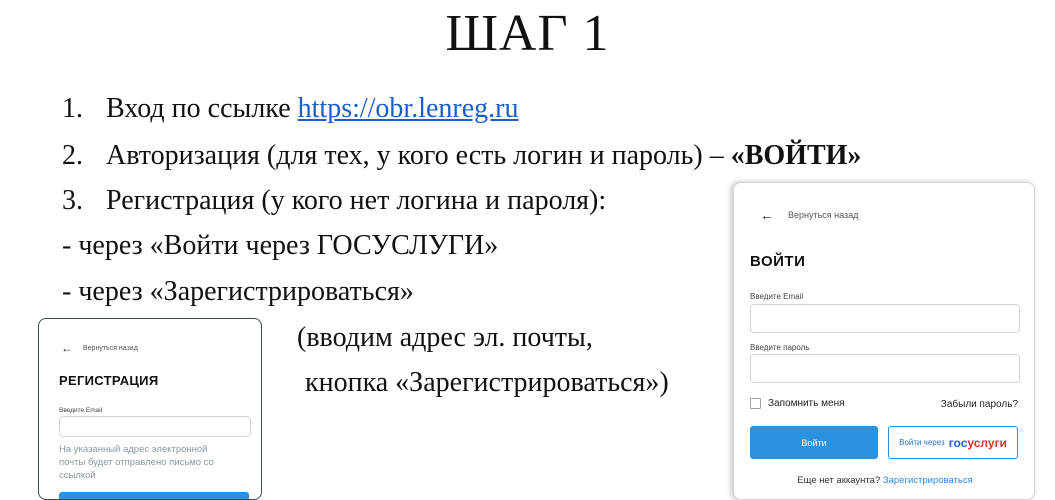 The width and height of the screenshot is (1055, 500). What do you see at coordinates (72, 155) in the screenshot?
I see `list-number: 2.` at bounding box center [72, 155].